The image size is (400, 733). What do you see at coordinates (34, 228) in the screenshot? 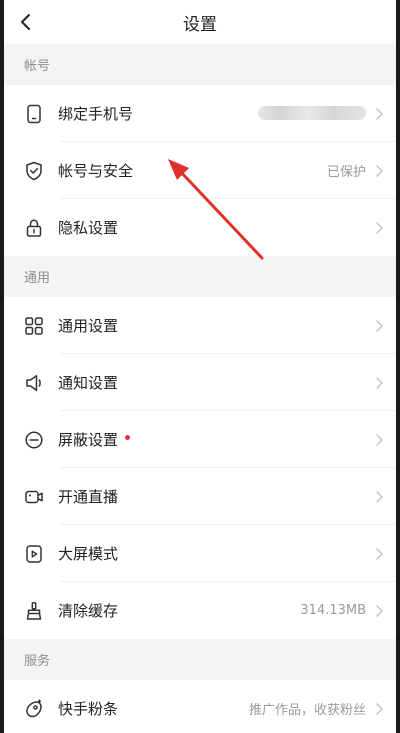
I see `lock-icon` at bounding box center [34, 228].